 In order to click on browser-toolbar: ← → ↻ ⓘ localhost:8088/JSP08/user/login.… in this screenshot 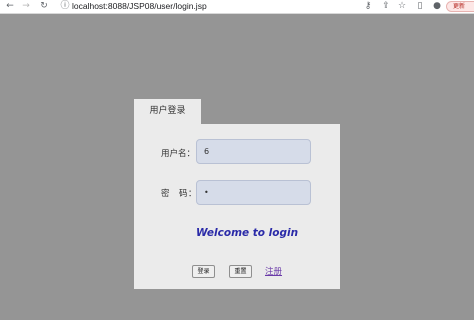, I will do `click(237, 7)`.